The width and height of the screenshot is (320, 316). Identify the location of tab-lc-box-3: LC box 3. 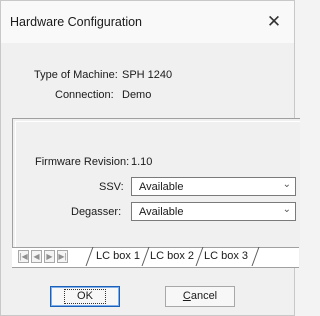
(226, 256).